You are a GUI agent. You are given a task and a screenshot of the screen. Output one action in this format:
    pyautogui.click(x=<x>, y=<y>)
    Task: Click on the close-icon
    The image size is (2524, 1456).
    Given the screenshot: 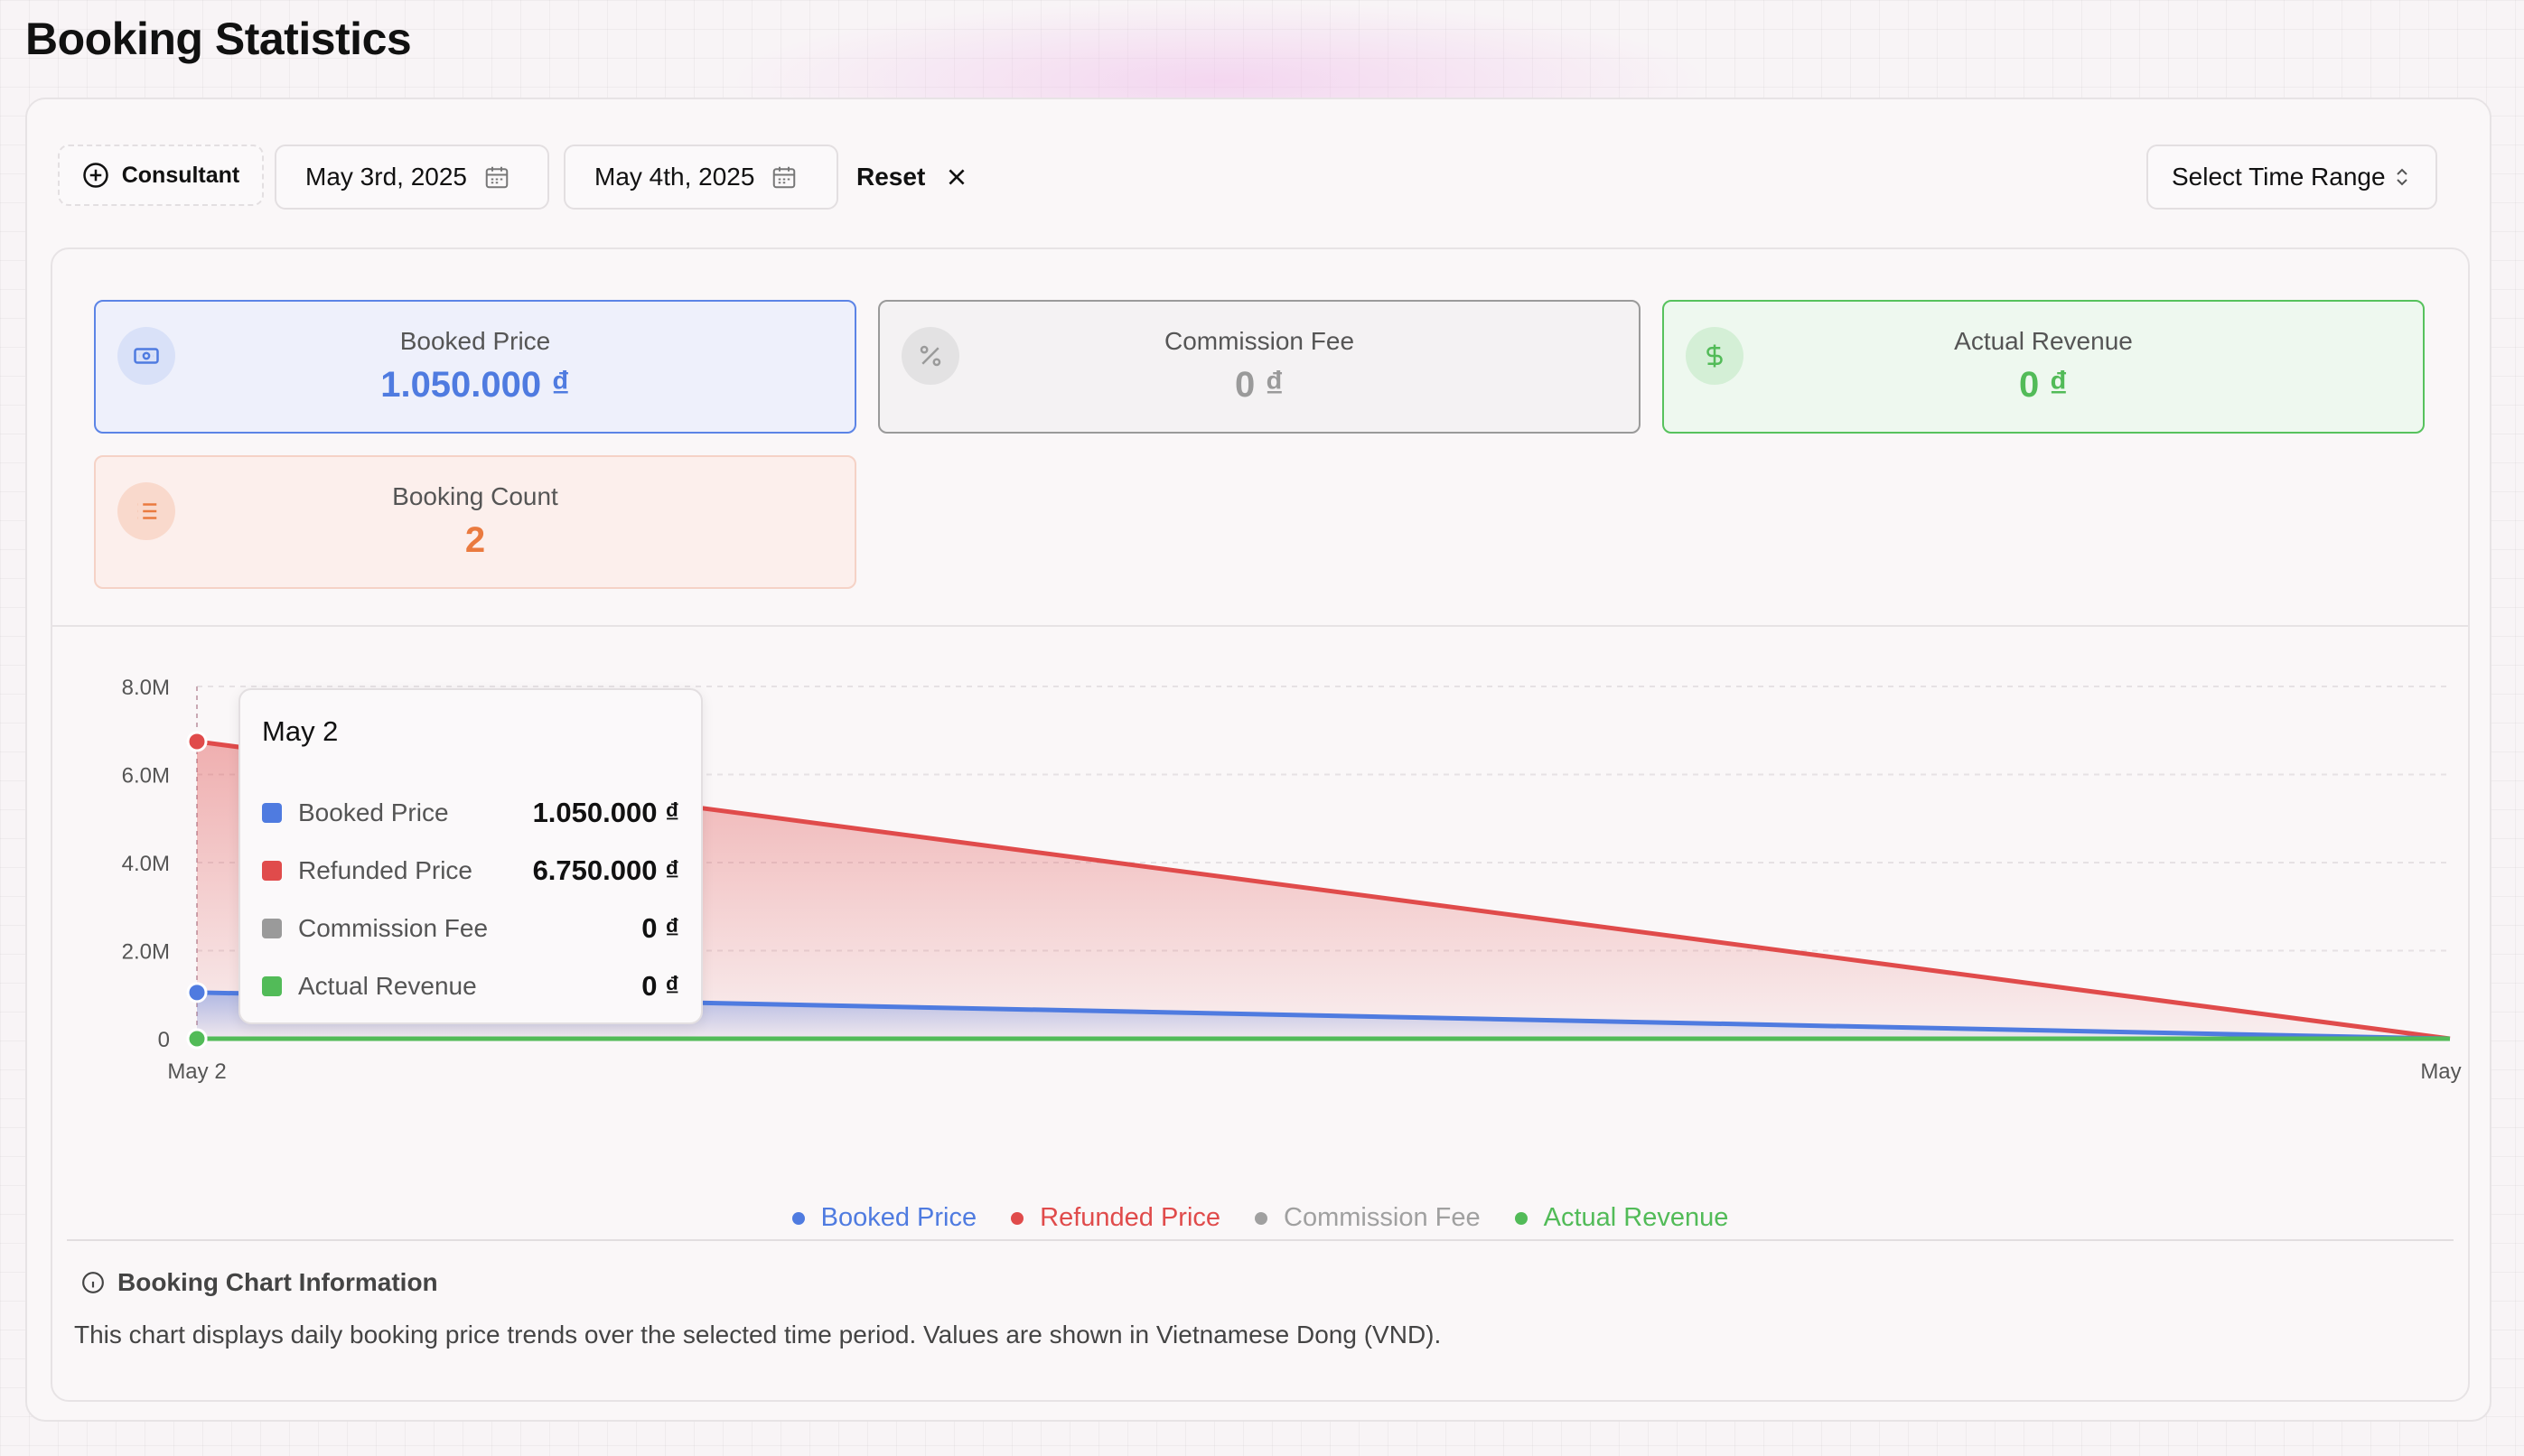 What is the action you would take?
    pyautogui.click(x=957, y=177)
    